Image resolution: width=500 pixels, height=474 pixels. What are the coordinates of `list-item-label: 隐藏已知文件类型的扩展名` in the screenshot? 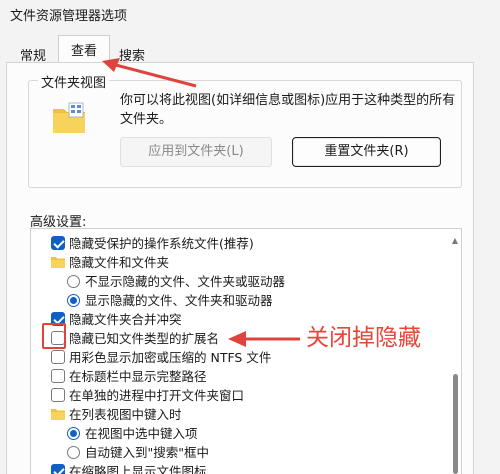 It's located at (144, 338).